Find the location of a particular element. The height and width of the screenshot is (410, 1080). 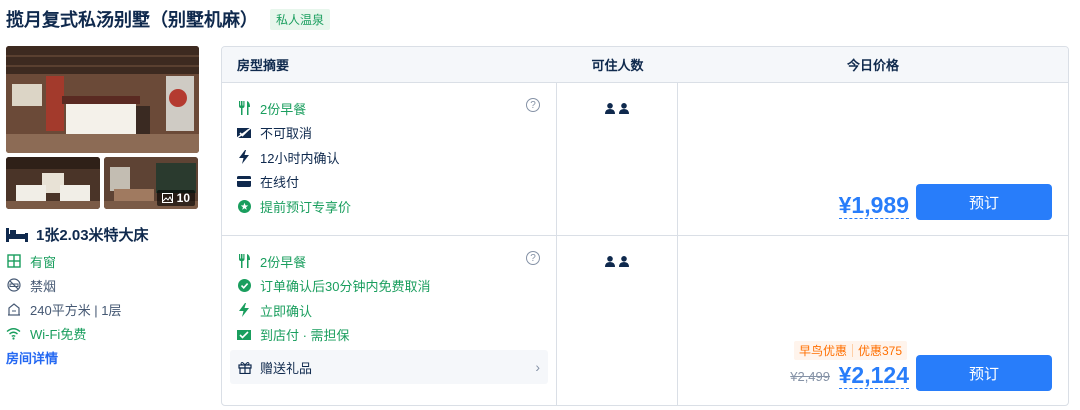

gift-icon is located at coordinates (245, 367).